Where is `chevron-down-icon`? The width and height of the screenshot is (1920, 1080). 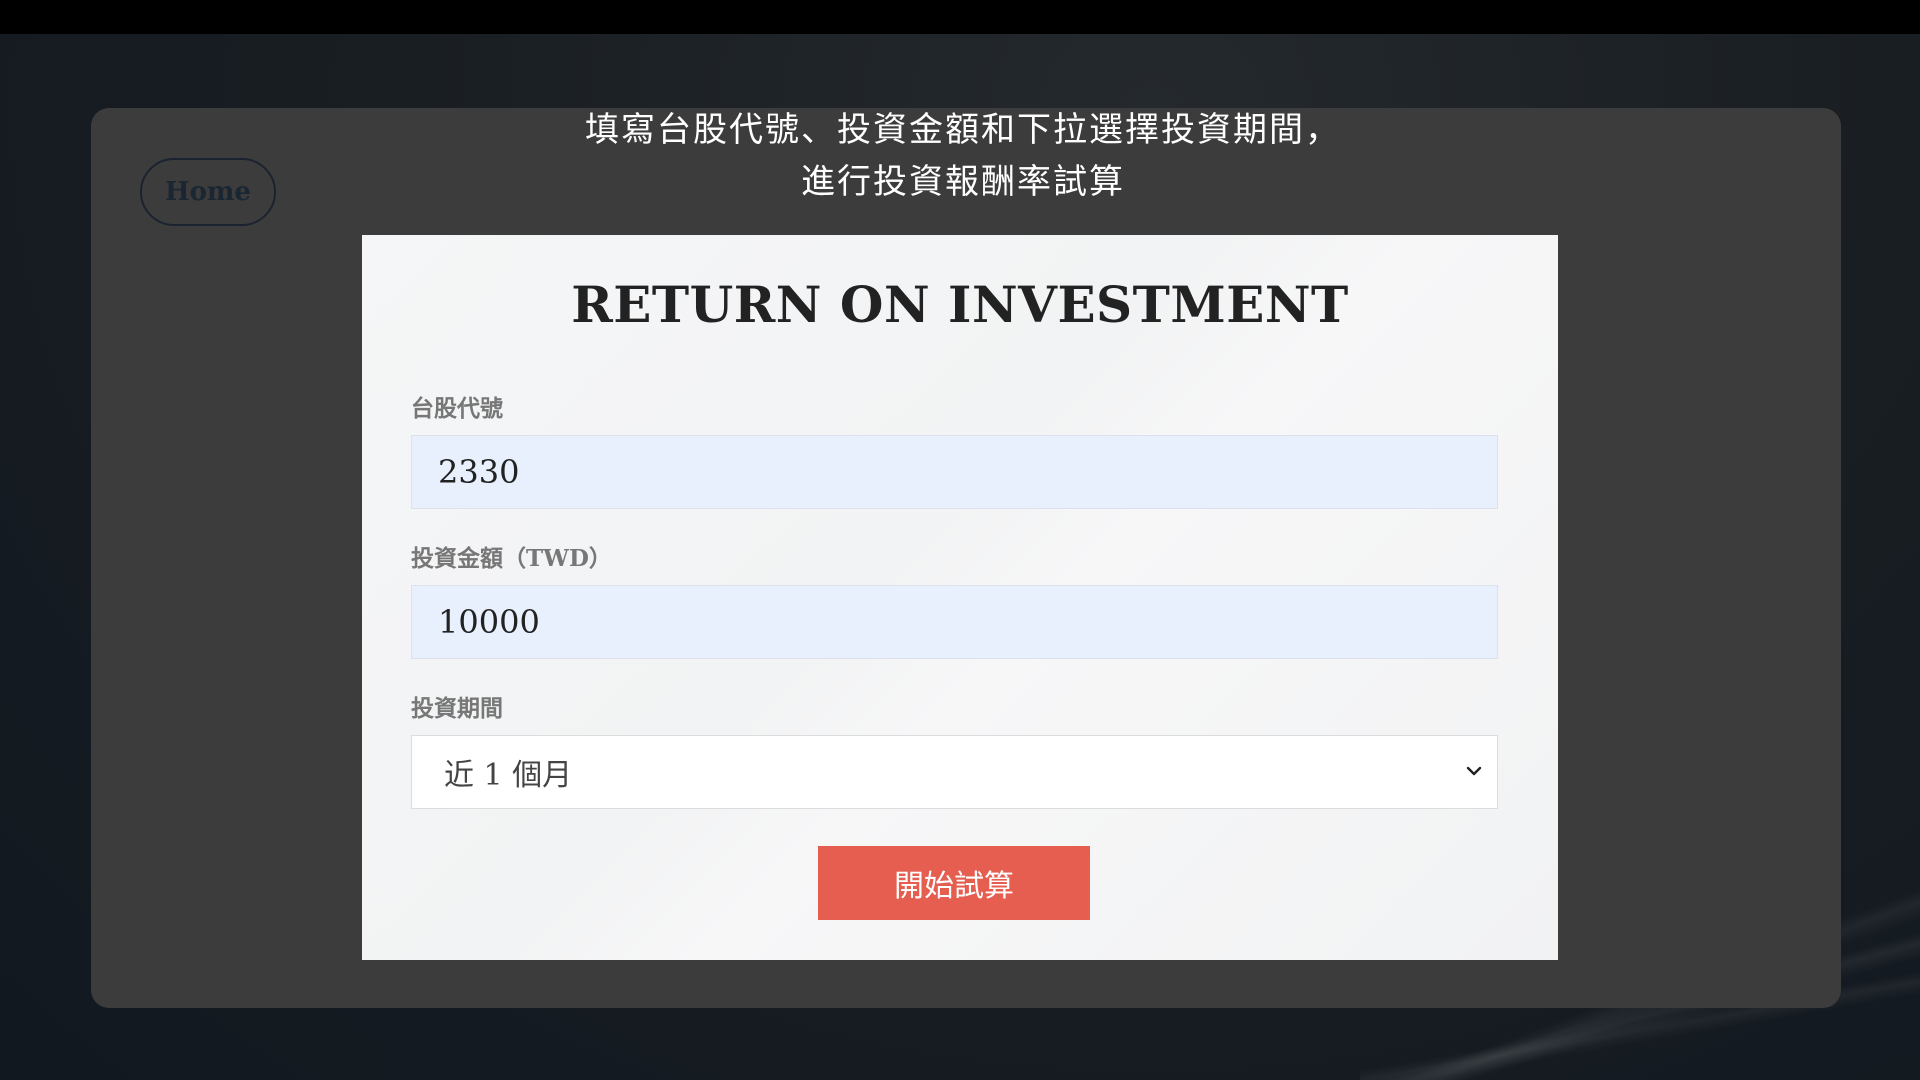
chevron-down-icon is located at coordinates (1474, 771).